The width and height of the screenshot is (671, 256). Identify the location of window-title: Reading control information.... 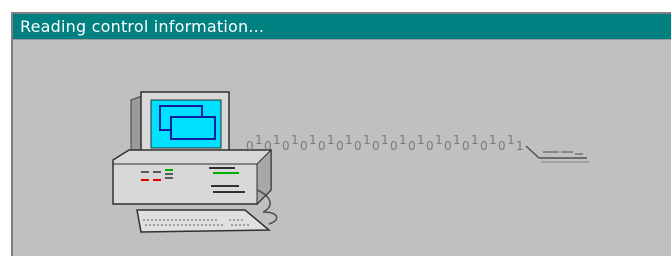
(142, 26).